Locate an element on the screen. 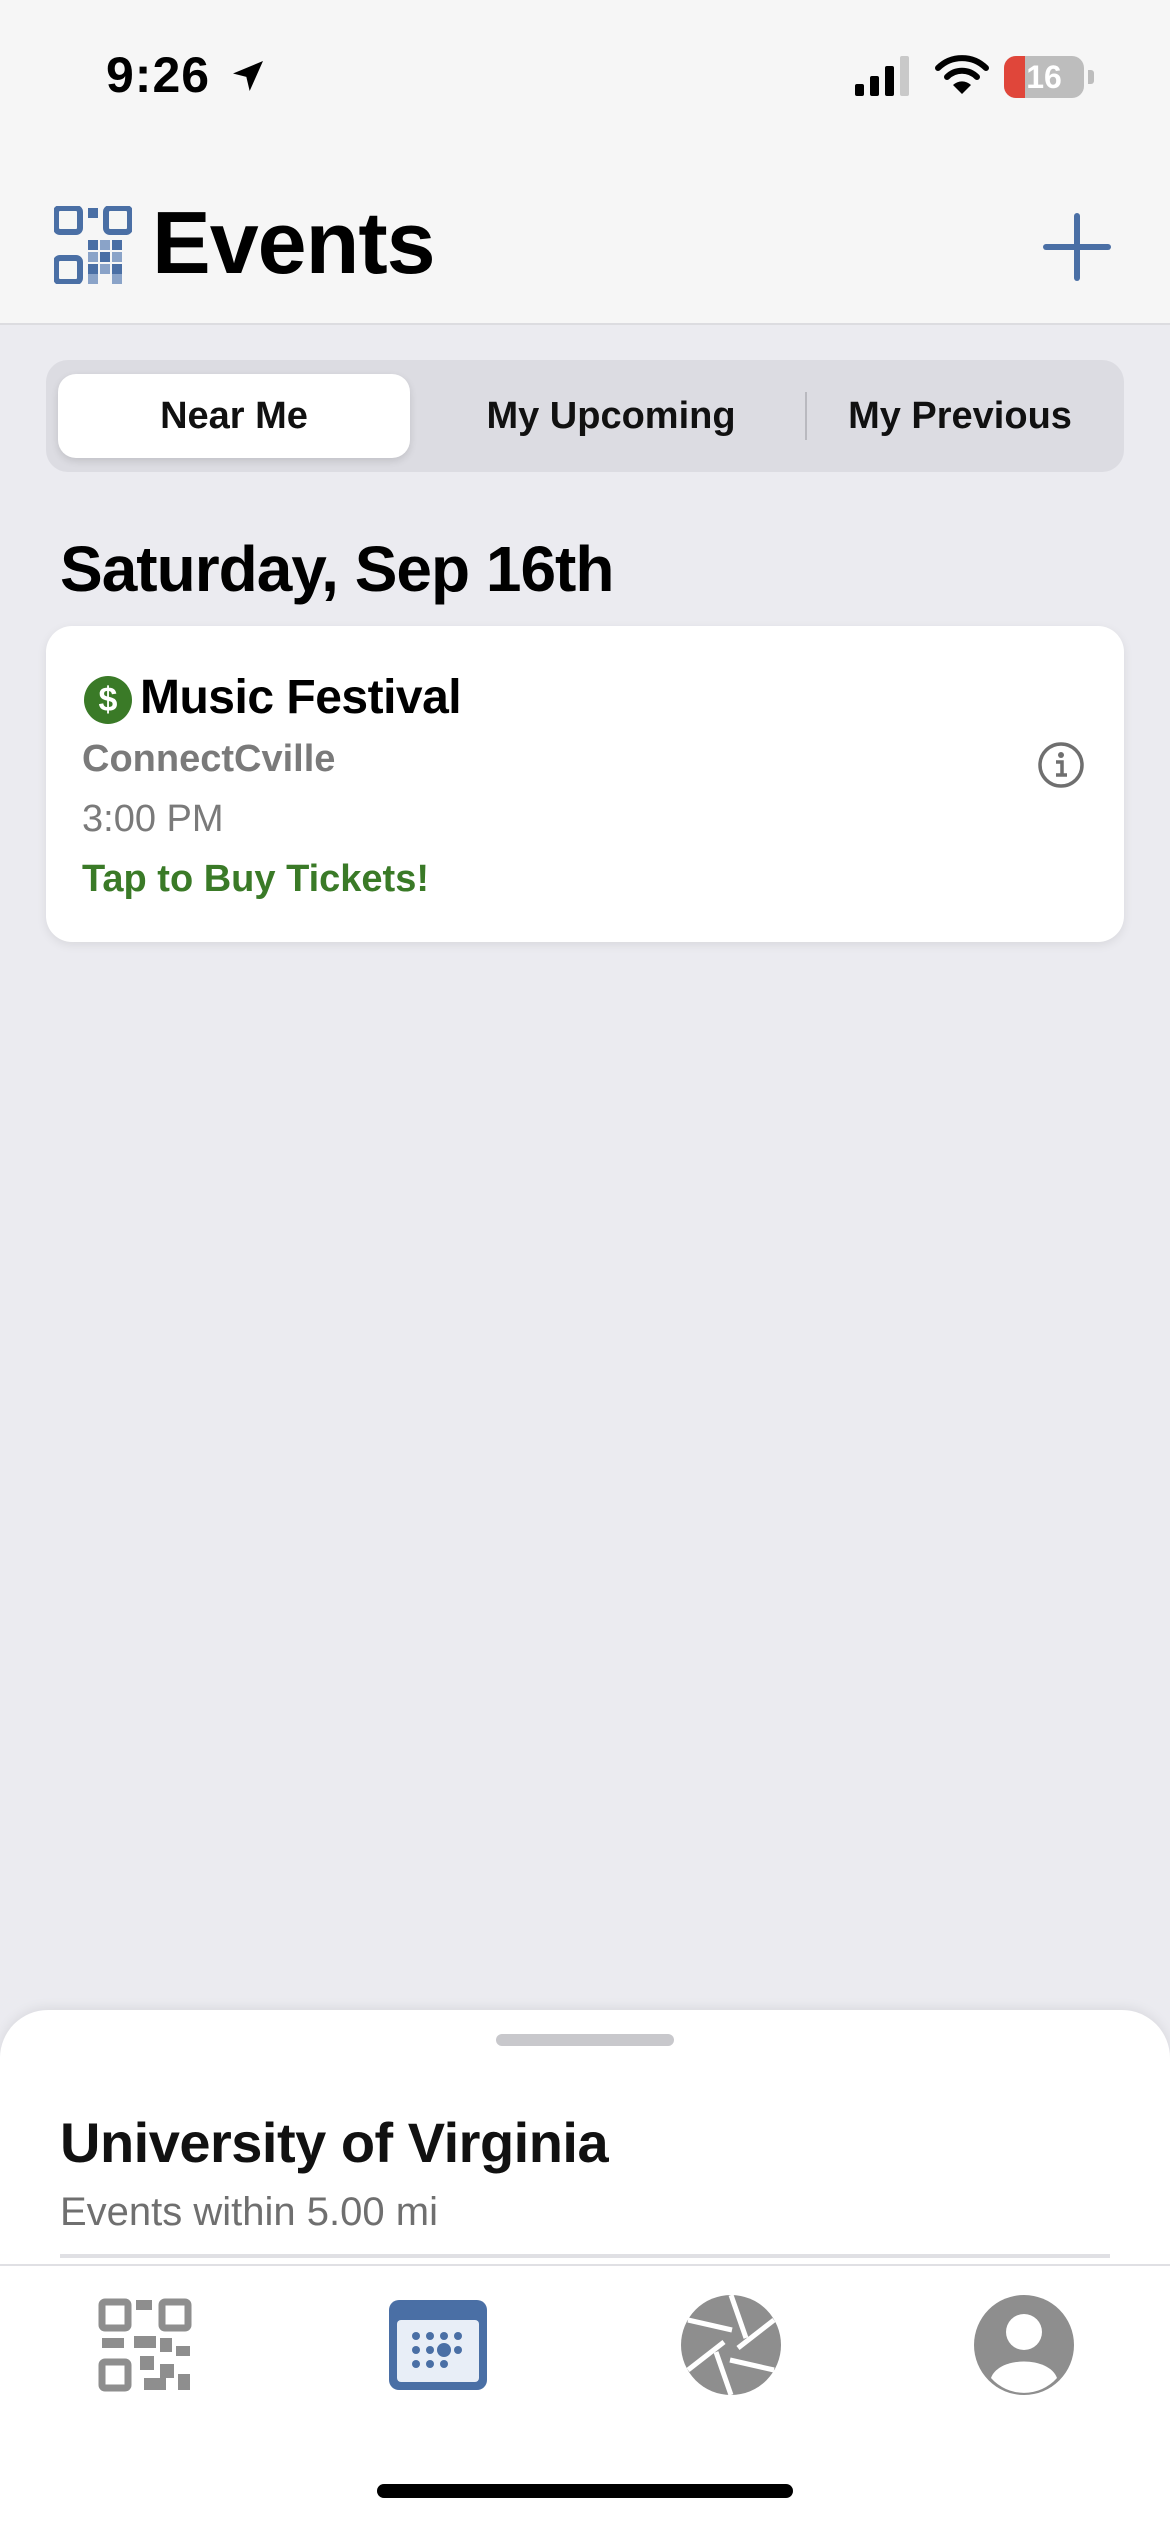 The image size is (1170, 2534). battery-tip is located at coordinates (1091, 77).